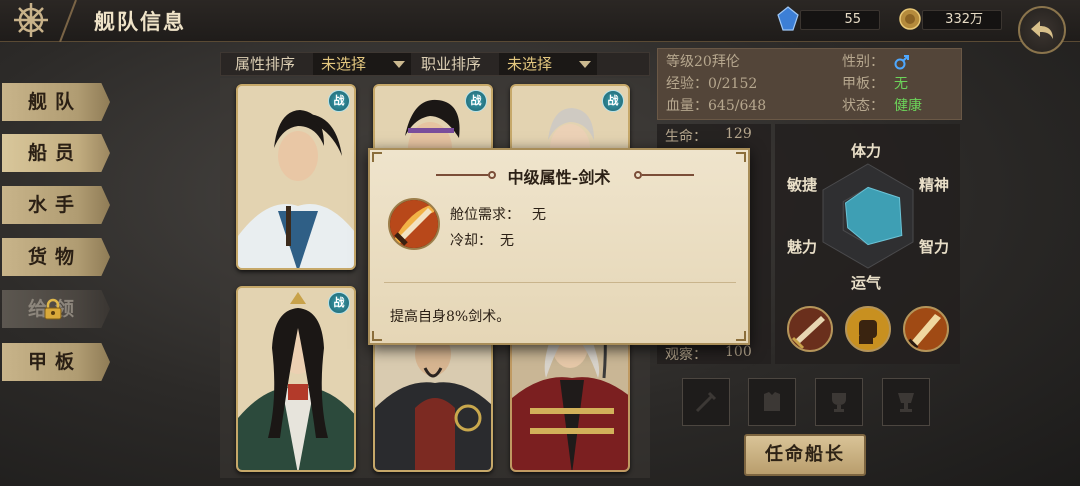  What do you see at coordinates (863, 106) in the screenshot?
I see `status-label: 状态：` at bounding box center [863, 106].